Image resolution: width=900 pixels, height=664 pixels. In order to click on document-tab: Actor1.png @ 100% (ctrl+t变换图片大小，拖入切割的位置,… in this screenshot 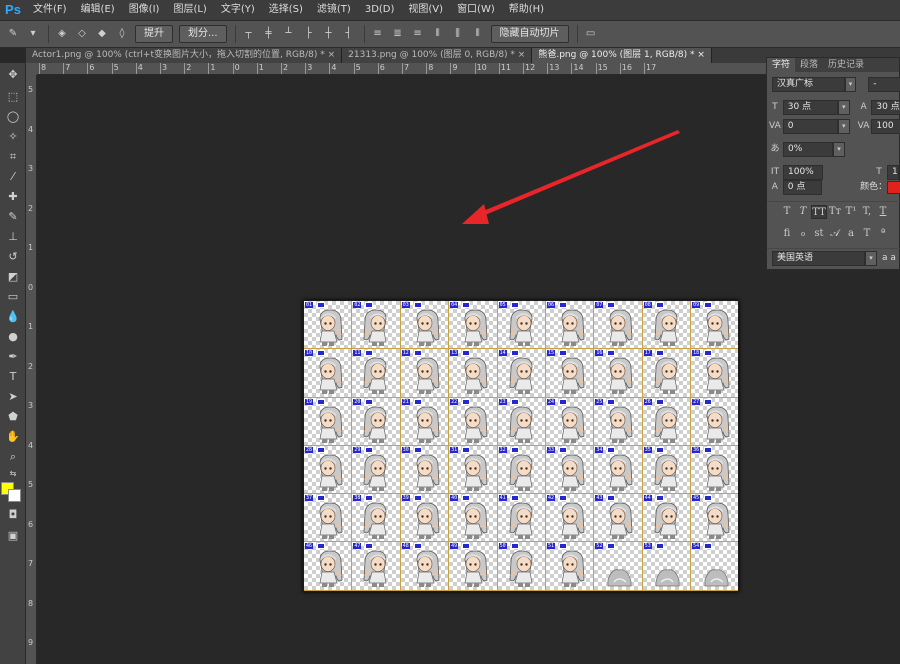, I will do `click(184, 55)`.